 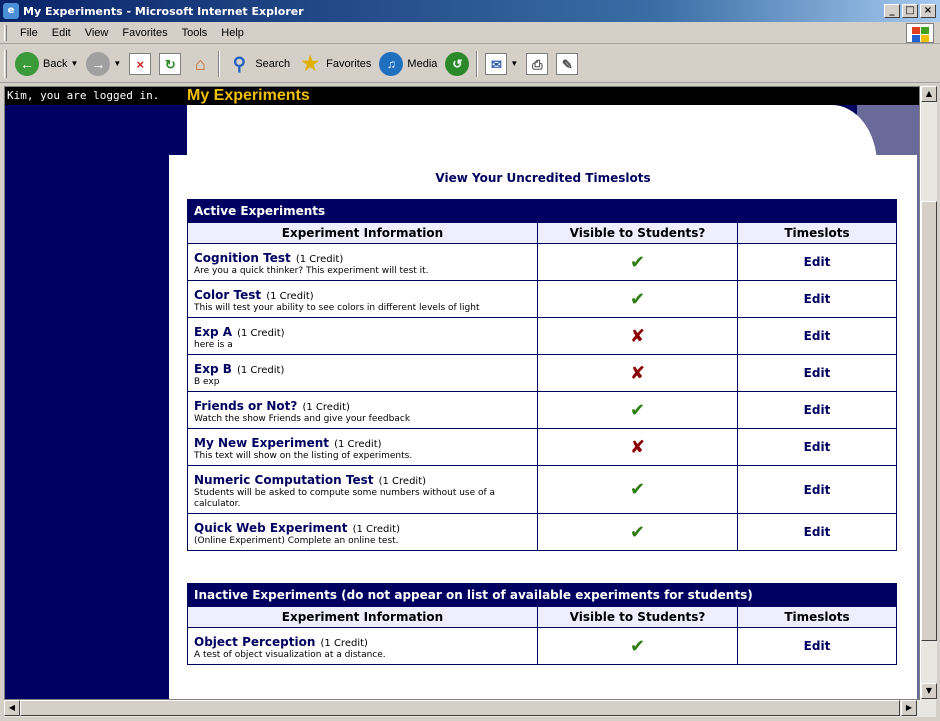 What do you see at coordinates (543, 178) in the screenshot?
I see `uncredited-timeslots-link: View Your Uncredited Timeslots` at bounding box center [543, 178].